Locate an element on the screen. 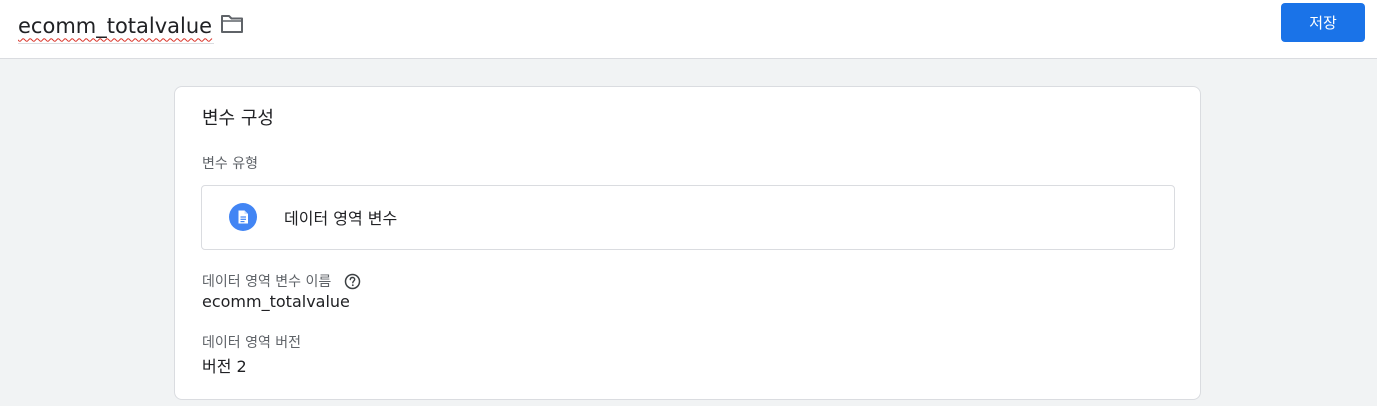  card-title: 변수 구성 is located at coordinates (238, 118).